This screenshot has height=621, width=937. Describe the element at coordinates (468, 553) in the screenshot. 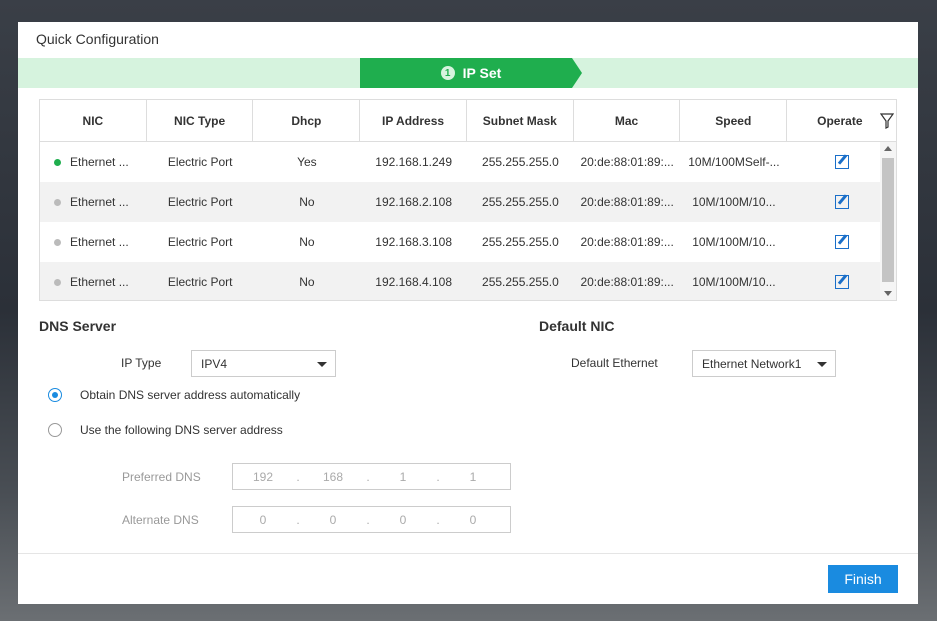

I see `footer-divider` at that location.